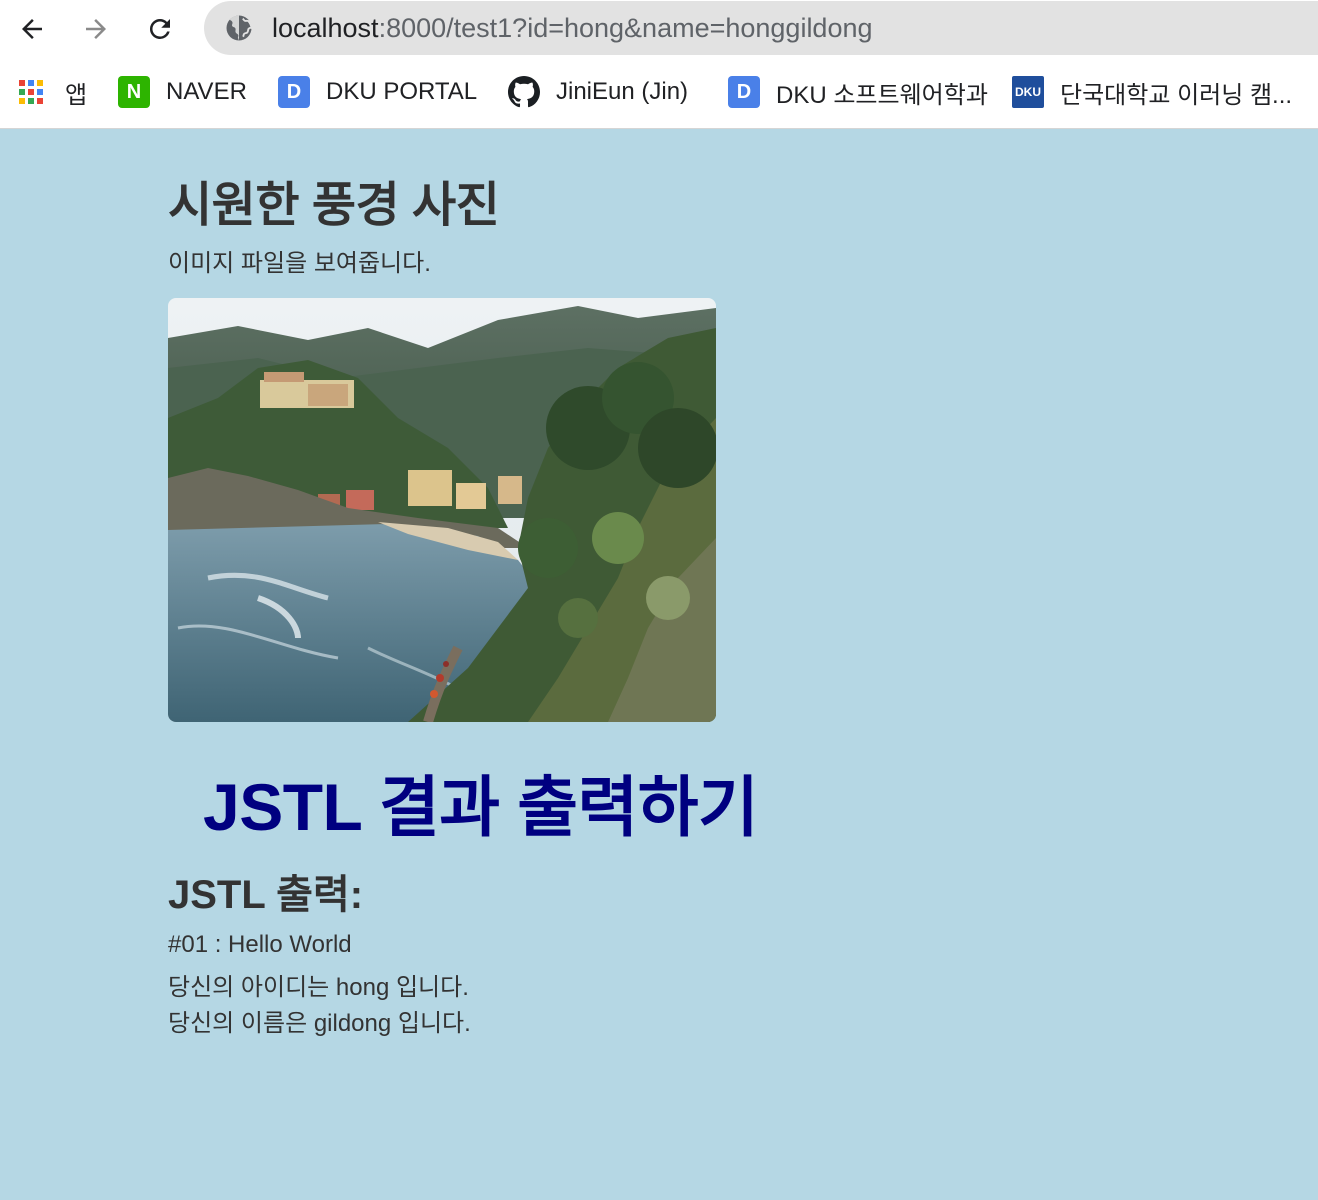 The width and height of the screenshot is (1318, 1200). I want to click on url-host: localhost, so click(325, 28).